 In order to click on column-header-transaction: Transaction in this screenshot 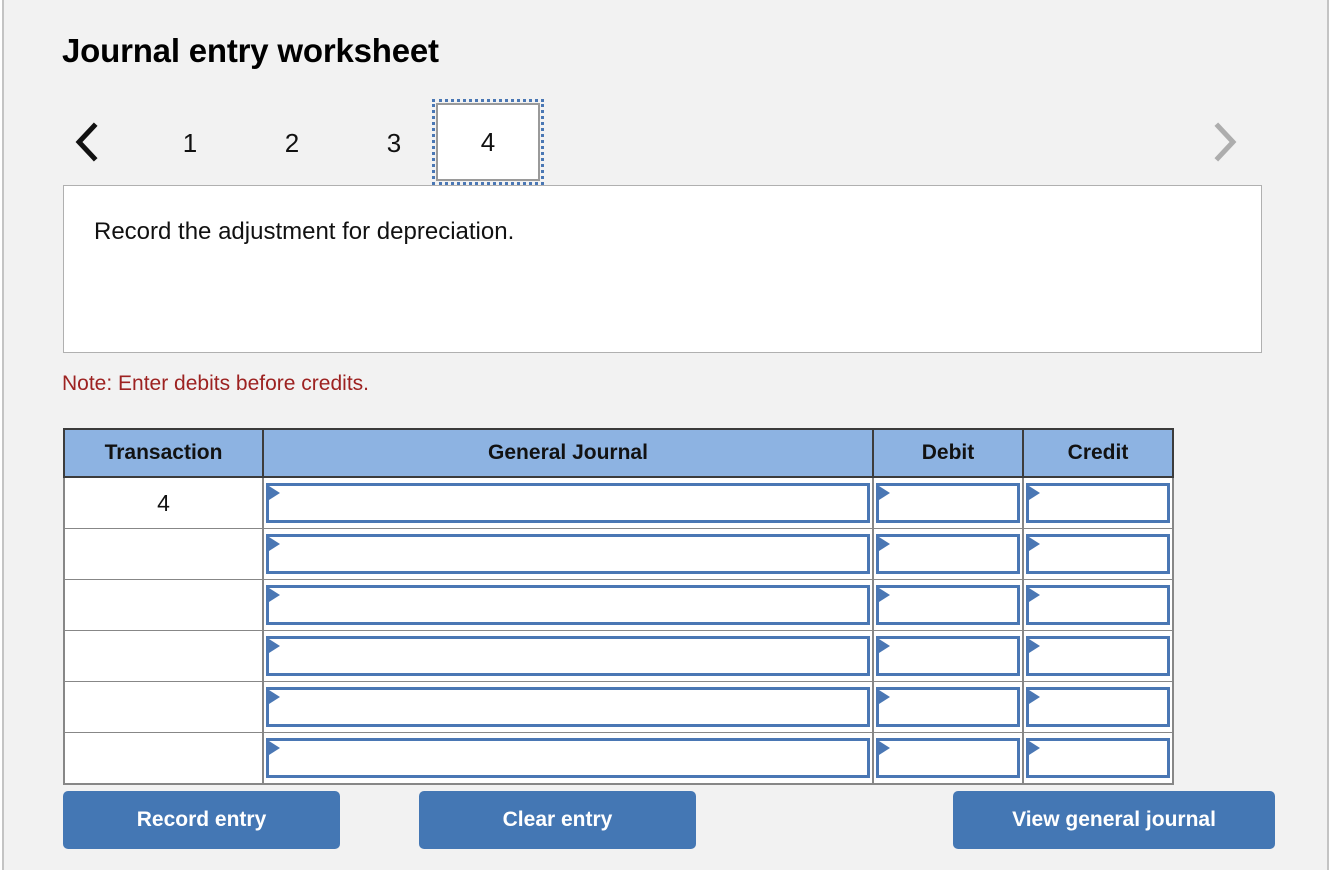, I will do `click(163, 453)`.